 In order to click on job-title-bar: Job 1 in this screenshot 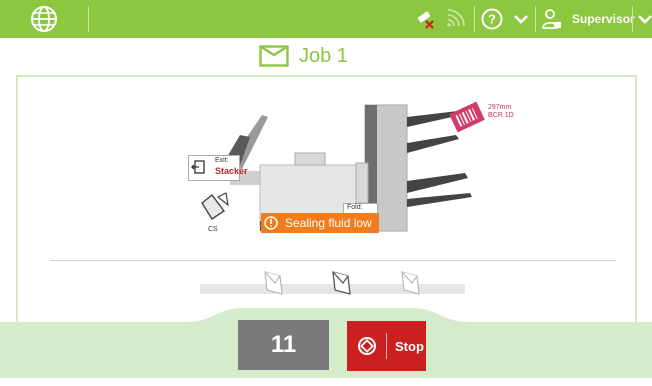, I will do `click(303, 56)`.